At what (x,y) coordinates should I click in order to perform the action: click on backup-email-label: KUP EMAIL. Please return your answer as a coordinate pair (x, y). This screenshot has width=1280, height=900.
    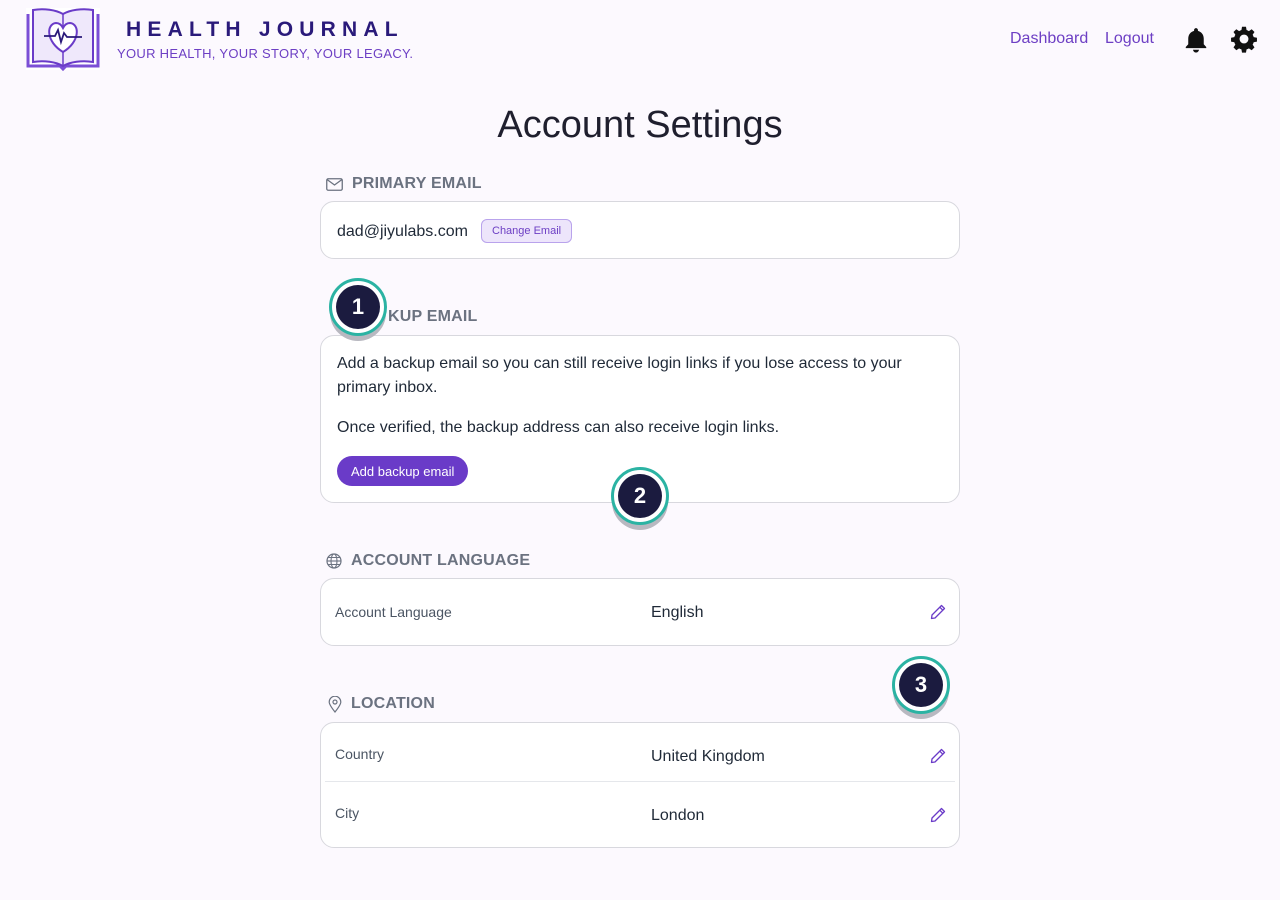
    Looking at the image, I should click on (433, 316).